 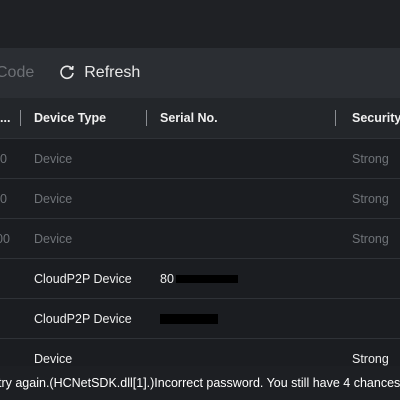 What do you see at coordinates (245, 118) in the screenshot?
I see `column-header-serial-no: Serial No.` at bounding box center [245, 118].